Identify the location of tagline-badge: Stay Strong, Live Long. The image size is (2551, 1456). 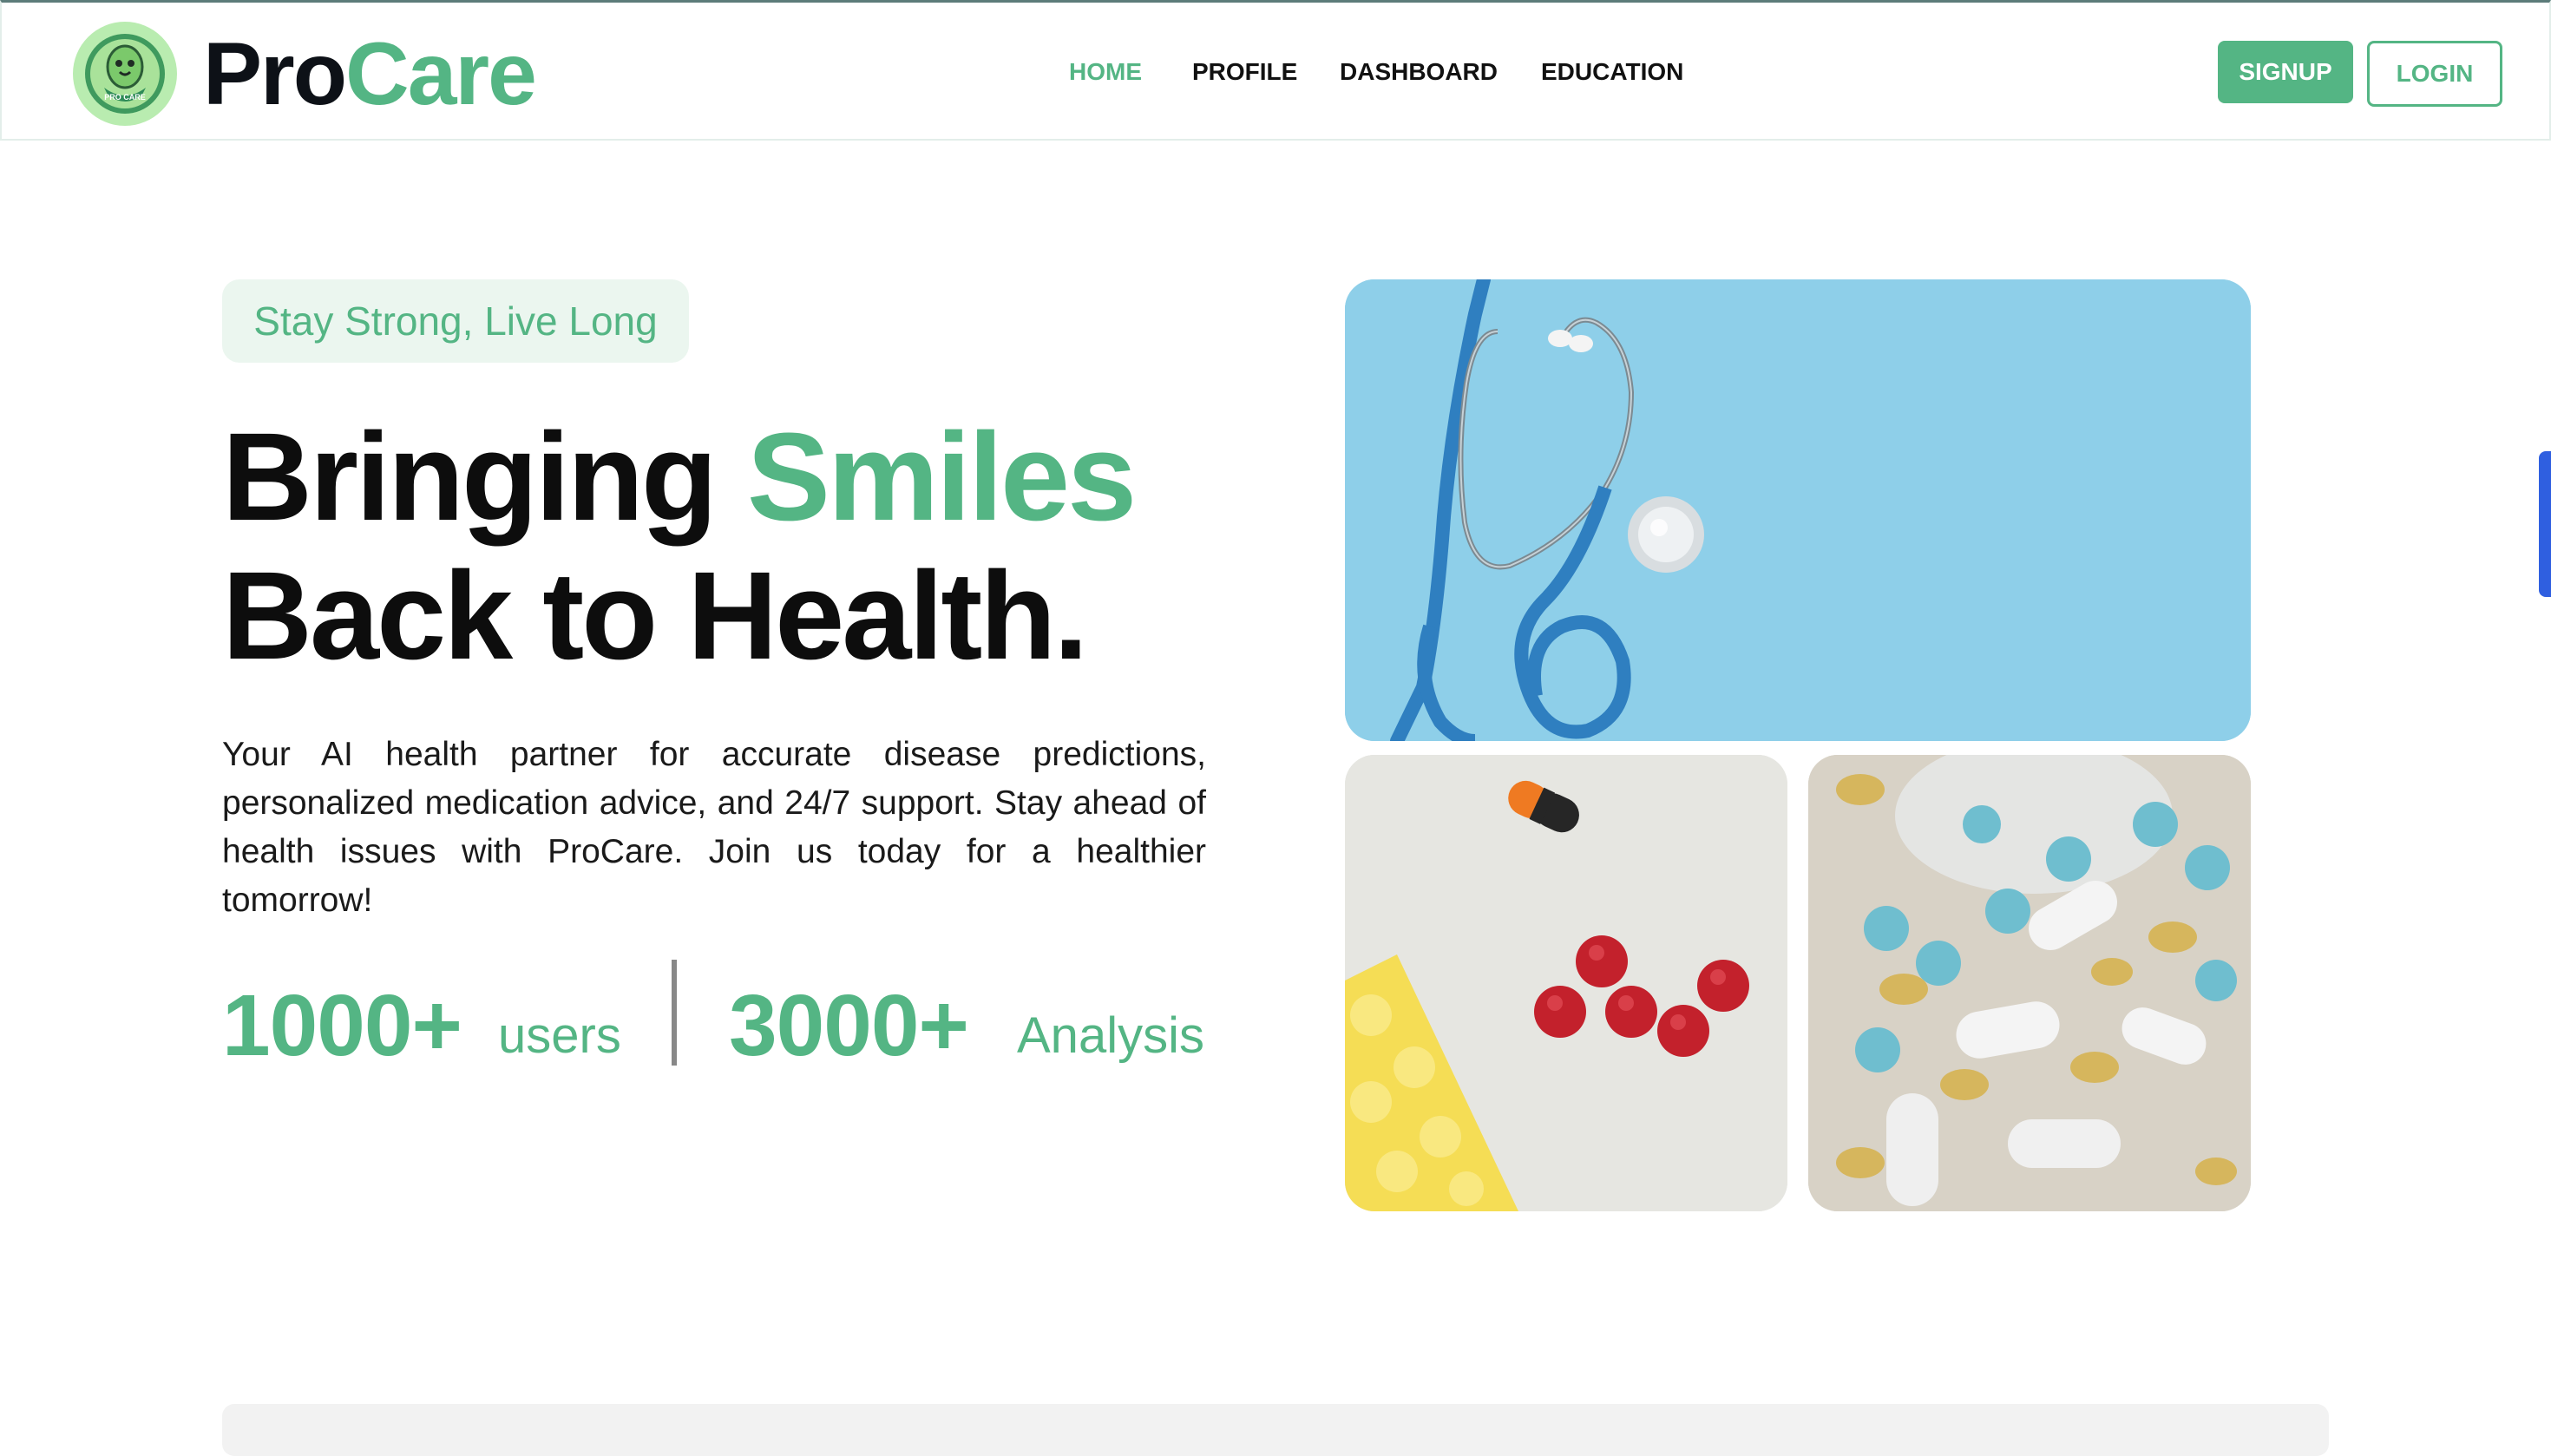
(455, 321).